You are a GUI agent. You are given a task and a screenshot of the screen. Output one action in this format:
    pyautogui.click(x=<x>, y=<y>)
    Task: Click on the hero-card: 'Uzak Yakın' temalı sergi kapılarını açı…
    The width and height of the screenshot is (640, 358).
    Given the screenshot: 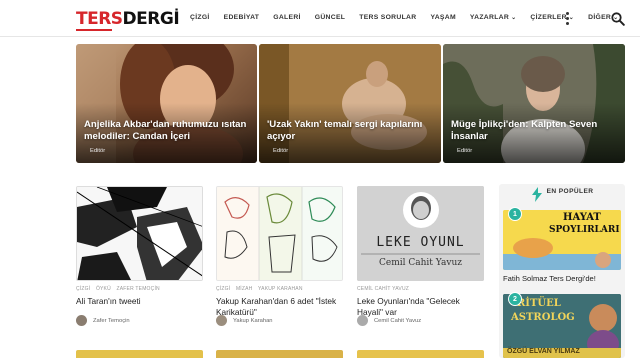 What is the action you would take?
    pyautogui.click(x=350, y=103)
    